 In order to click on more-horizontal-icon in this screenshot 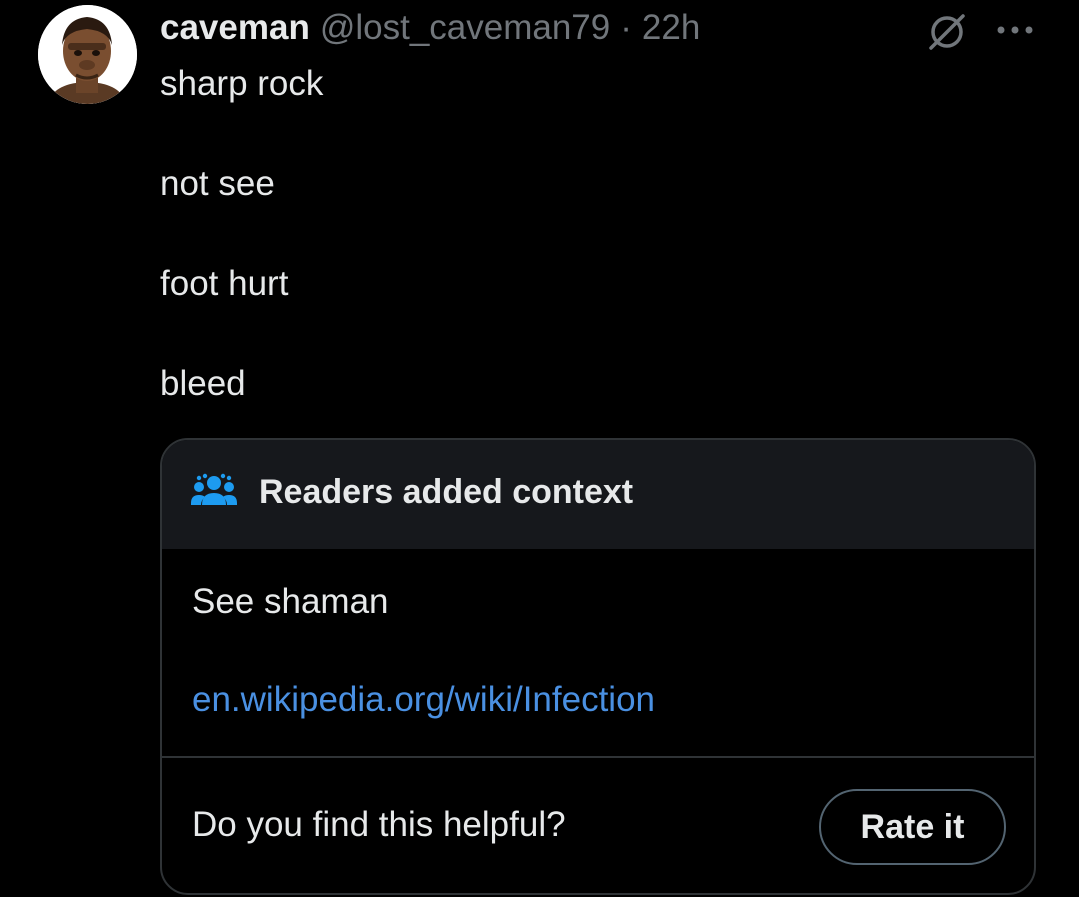, I will do `click(1015, 30)`.